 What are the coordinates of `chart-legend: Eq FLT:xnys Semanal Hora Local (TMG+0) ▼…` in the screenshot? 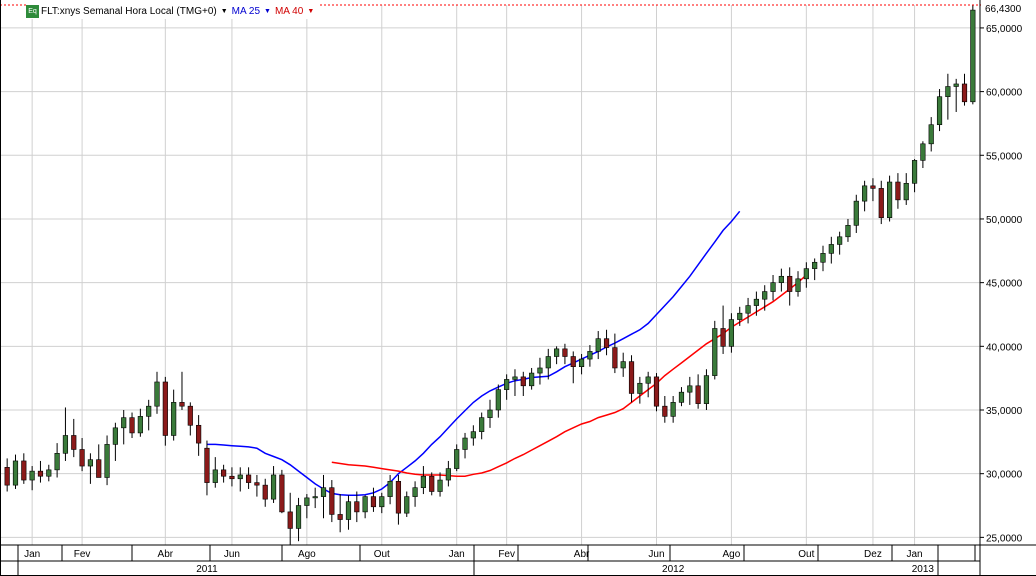 It's located at (172, 11).